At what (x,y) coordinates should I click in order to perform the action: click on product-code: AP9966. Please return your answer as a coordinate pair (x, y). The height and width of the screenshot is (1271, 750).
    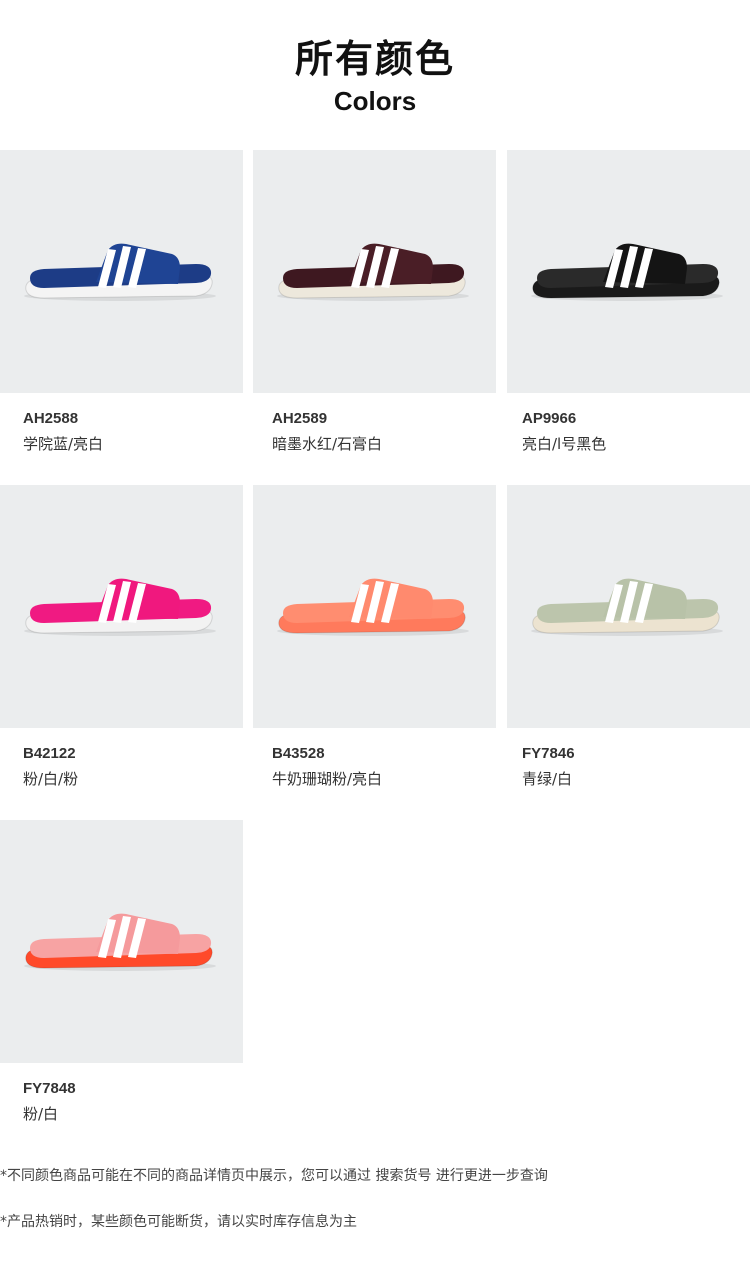
    Looking at the image, I should click on (549, 418).